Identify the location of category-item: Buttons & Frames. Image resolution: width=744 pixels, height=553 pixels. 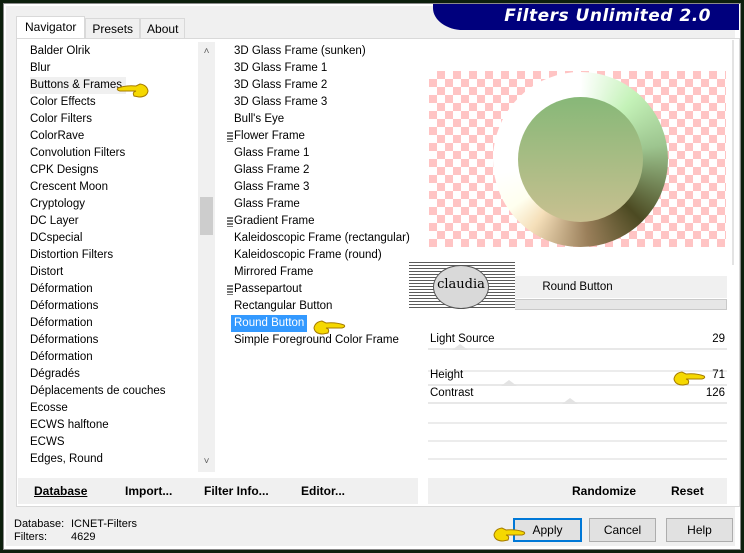
(78, 85).